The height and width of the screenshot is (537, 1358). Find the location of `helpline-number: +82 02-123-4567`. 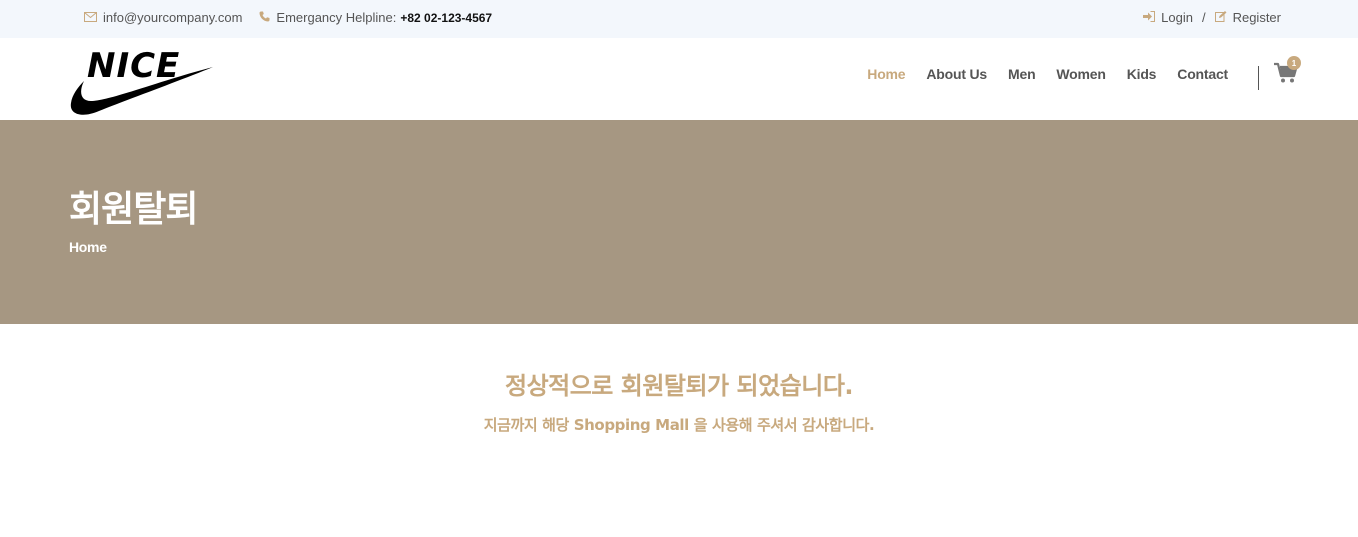

helpline-number: +82 02-123-4567 is located at coordinates (446, 18).